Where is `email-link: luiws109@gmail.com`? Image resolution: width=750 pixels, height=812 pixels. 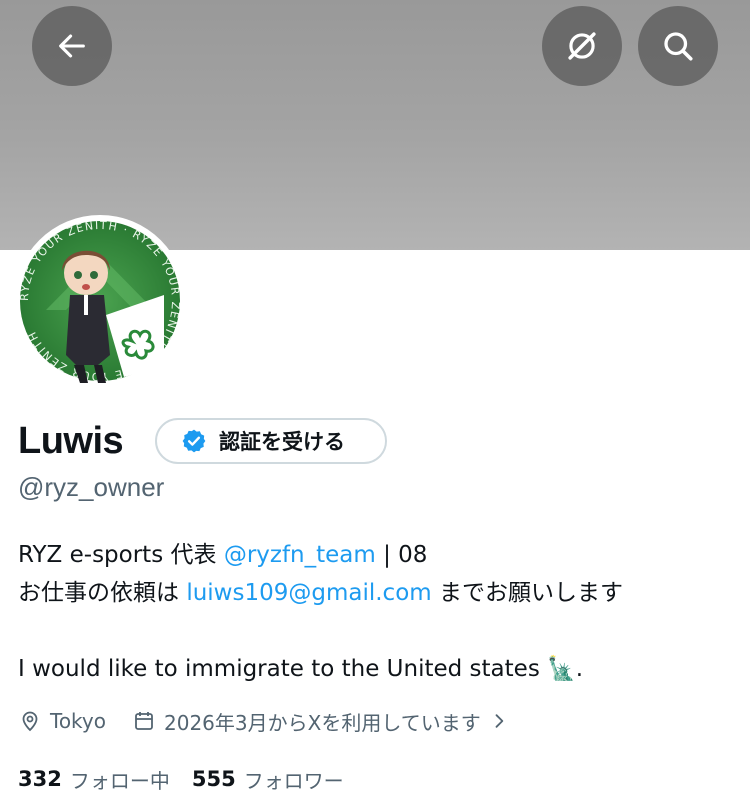
email-link: luiws109@gmail.com is located at coordinates (308, 593).